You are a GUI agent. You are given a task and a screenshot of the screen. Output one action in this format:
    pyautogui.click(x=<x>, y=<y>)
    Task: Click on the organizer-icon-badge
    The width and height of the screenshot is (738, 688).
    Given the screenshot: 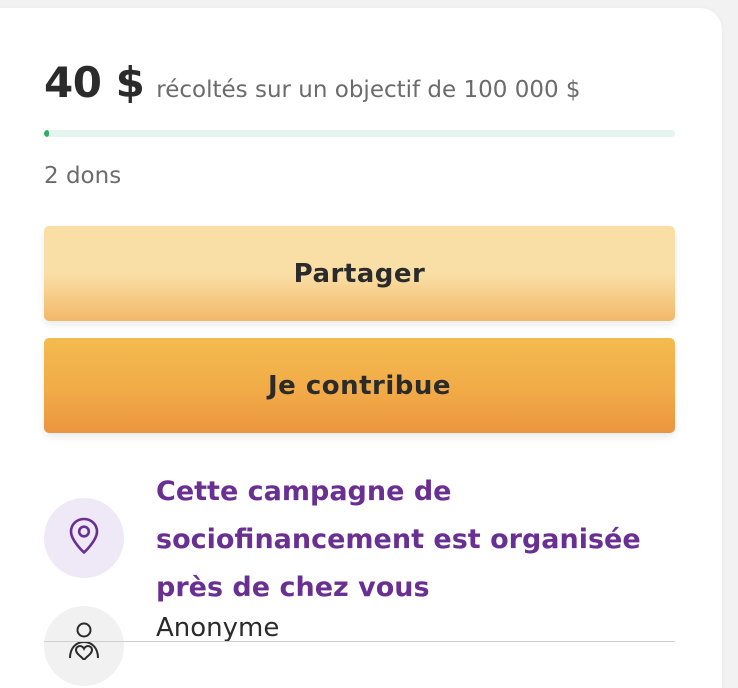 What is the action you would take?
    pyautogui.click(x=84, y=646)
    